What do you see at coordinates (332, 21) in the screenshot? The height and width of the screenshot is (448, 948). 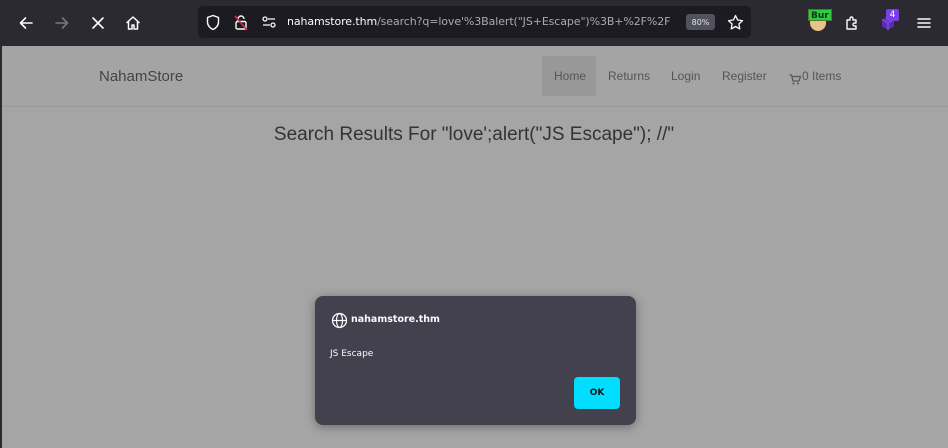 I see `url-host: nahamstore.thm` at bounding box center [332, 21].